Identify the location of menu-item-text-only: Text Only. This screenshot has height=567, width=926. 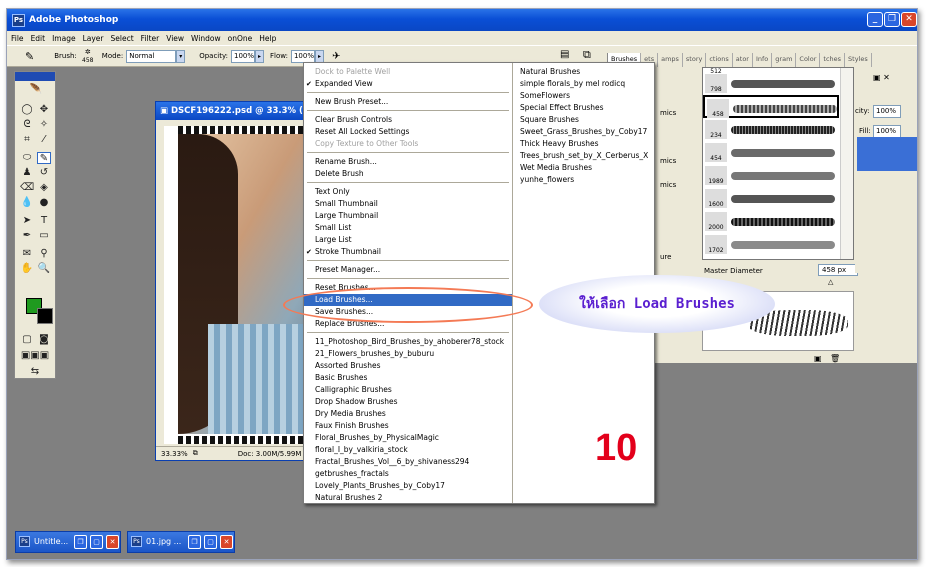
(408, 192).